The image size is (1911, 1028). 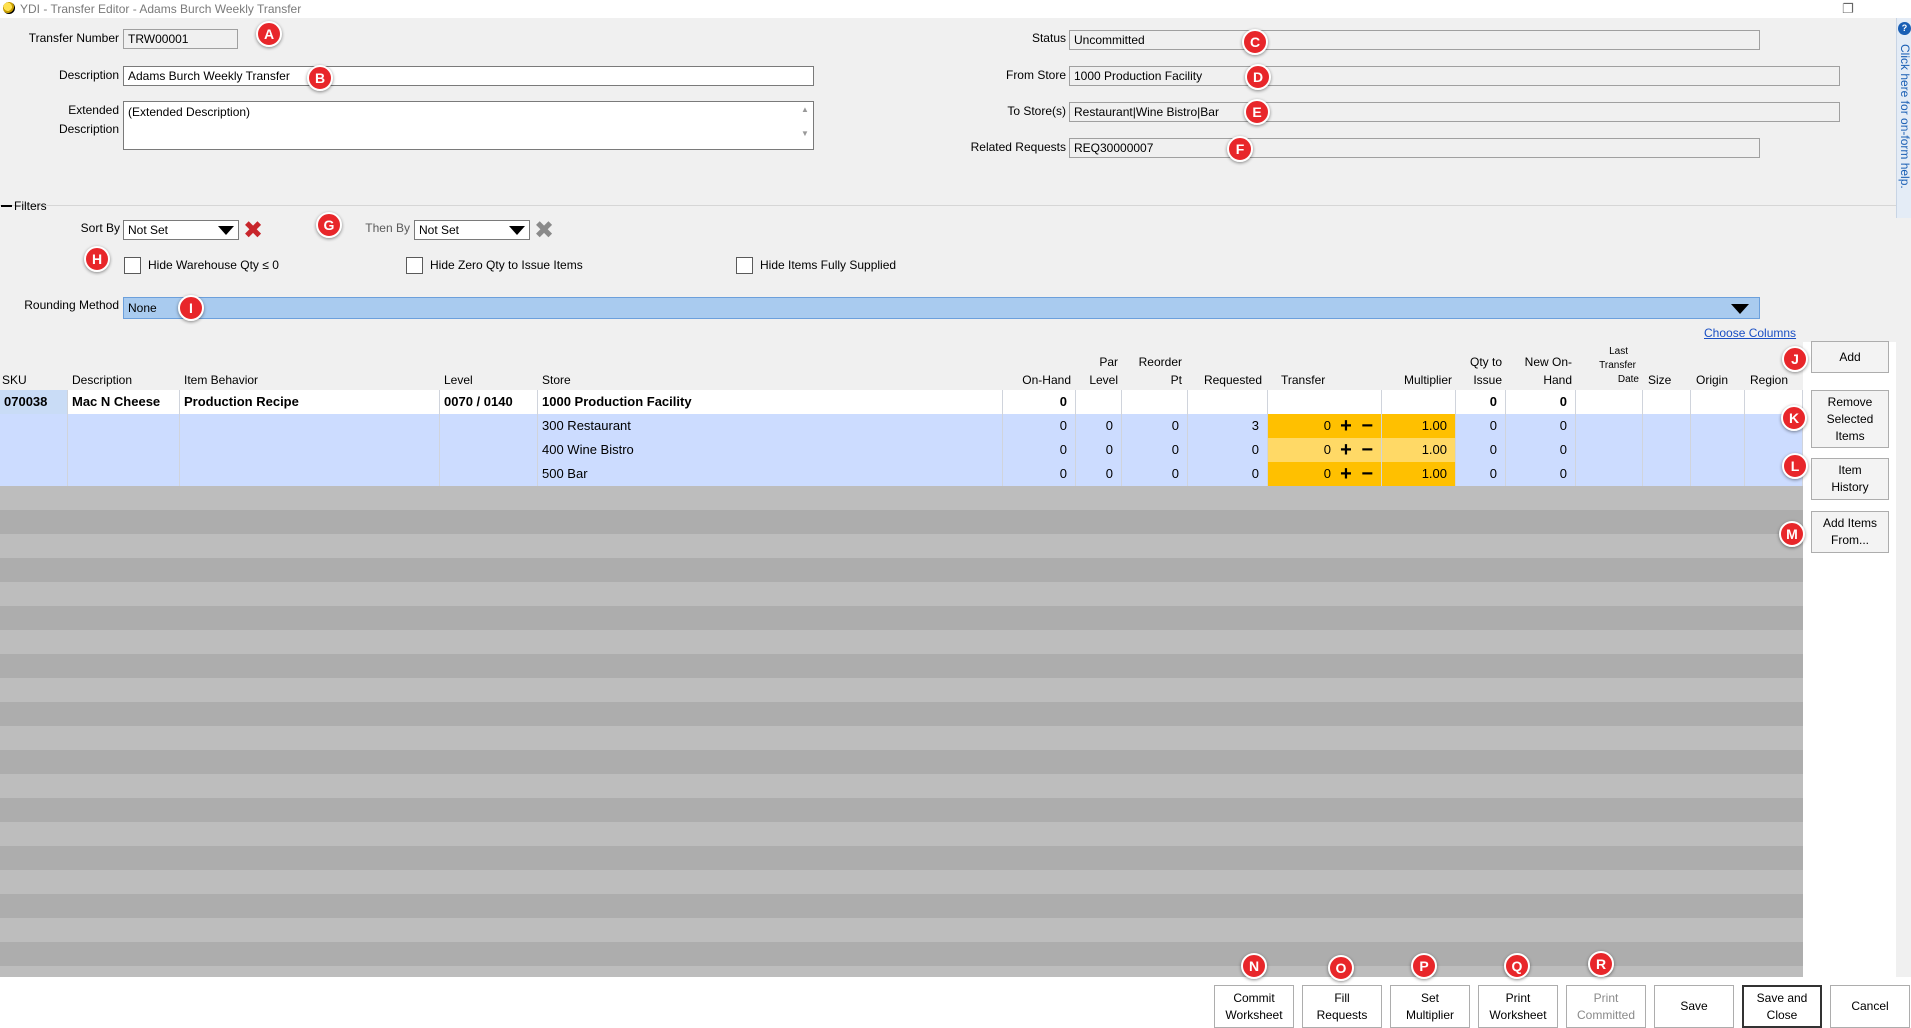 What do you see at coordinates (310, 402) in the screenshot?
I see `cell-item-behavior: Production Recipe` at bounding box center [310, 402].